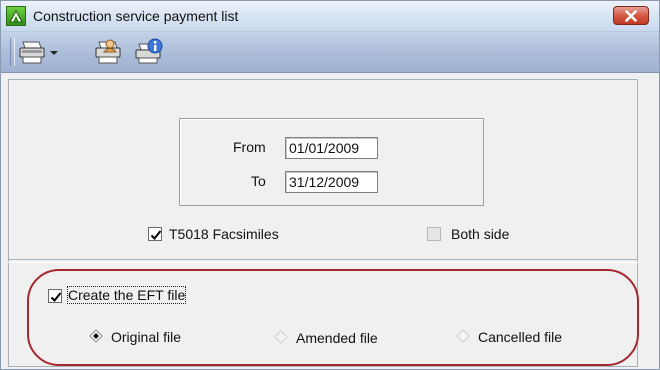 The height and width of the screenshot is (370, 660). I want to click on printer-person-icon, so click(108, 51).